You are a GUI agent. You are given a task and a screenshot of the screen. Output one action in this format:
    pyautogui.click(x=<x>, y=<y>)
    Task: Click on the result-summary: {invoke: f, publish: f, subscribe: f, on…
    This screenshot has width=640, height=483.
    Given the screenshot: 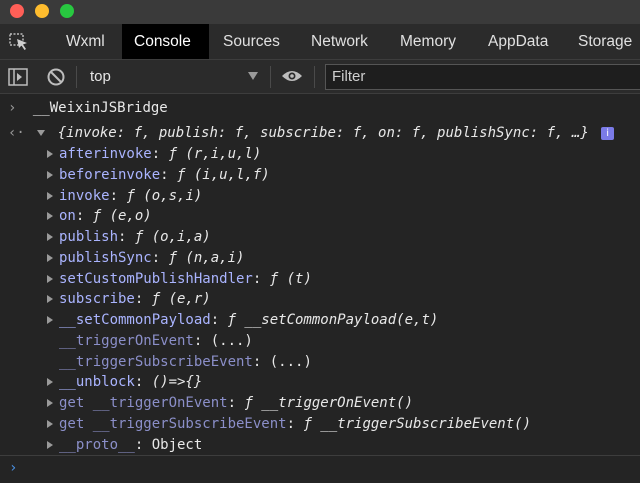 What is the action you would take?
    pyautogui.click(x=323, y=133)
    